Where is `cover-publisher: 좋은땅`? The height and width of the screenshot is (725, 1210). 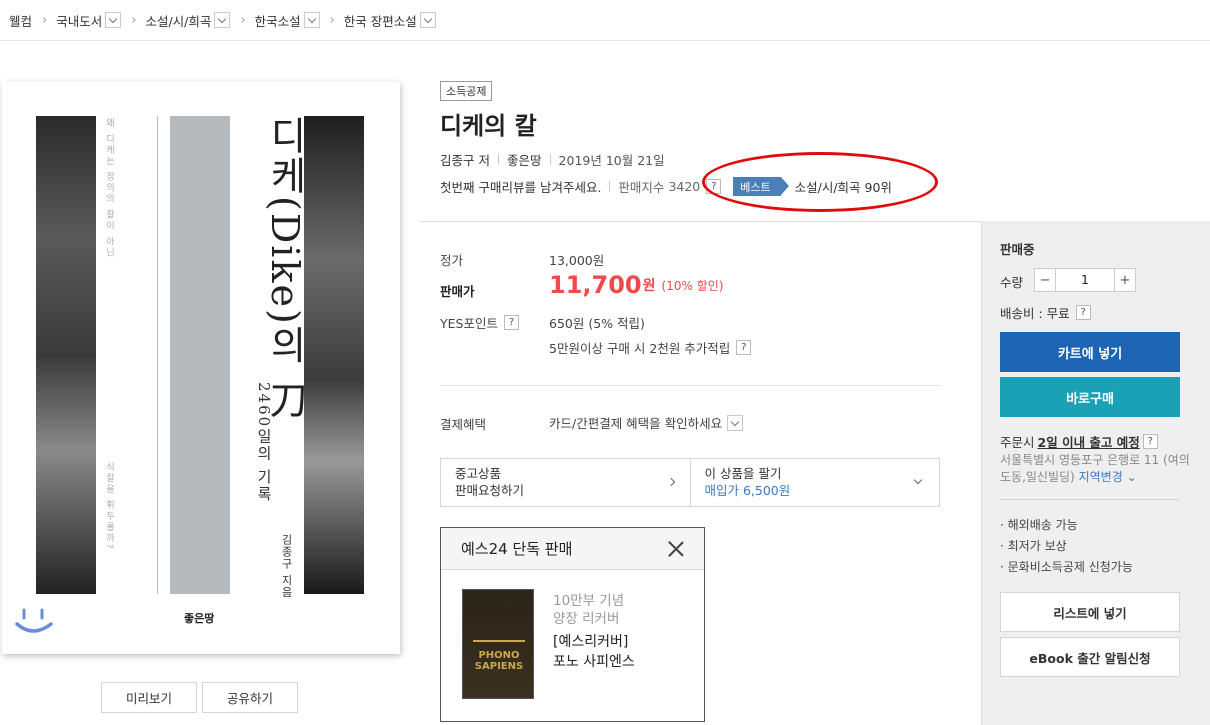
cover-publisher: 좋은땅 is located at coordinates (199, 618).